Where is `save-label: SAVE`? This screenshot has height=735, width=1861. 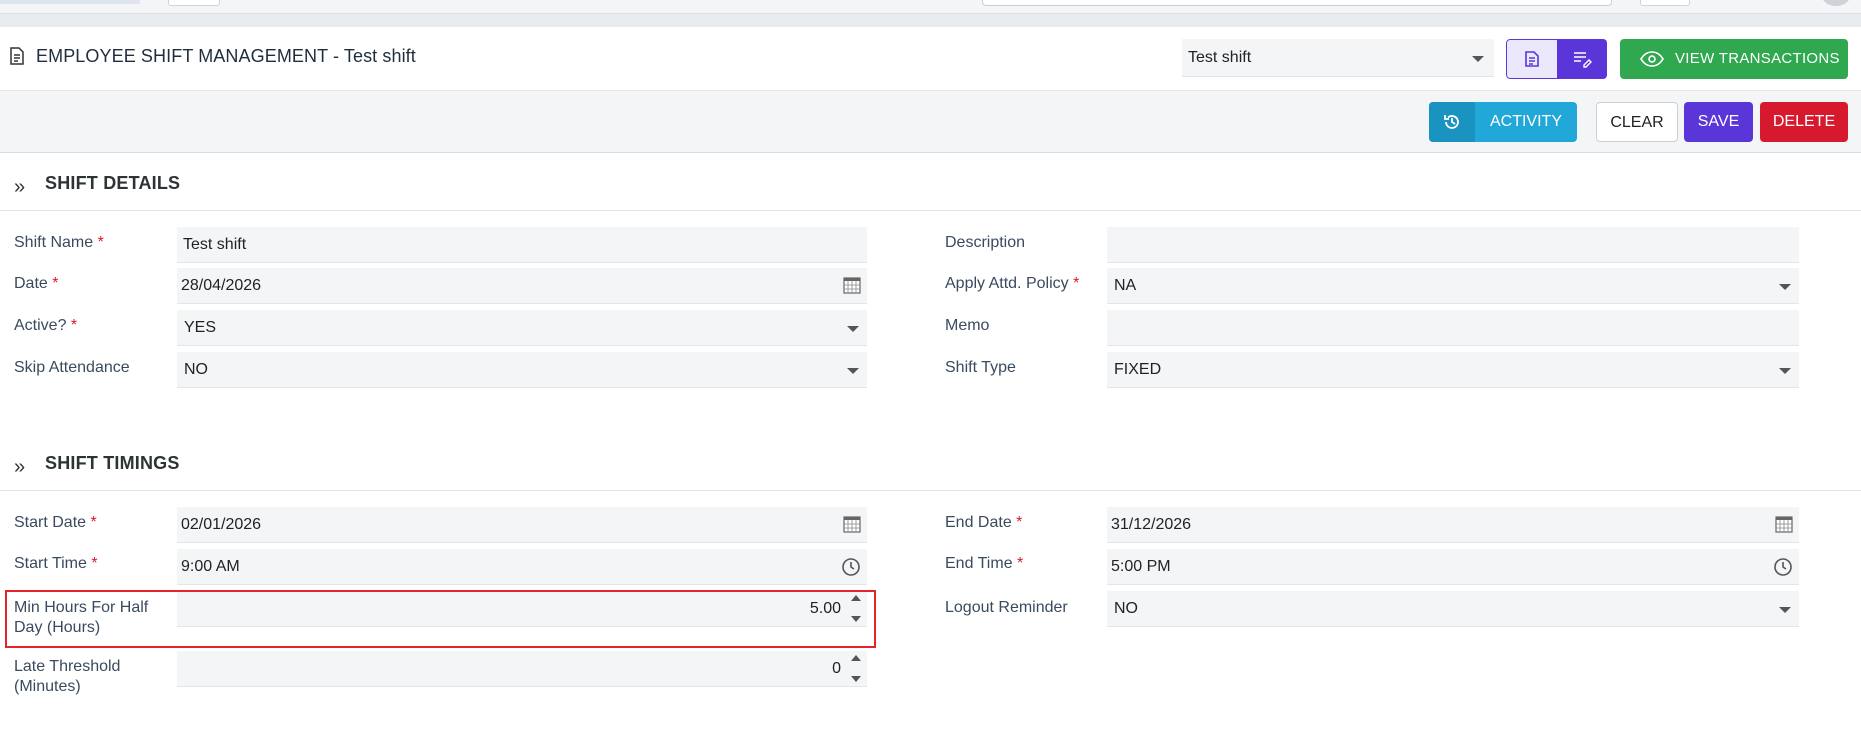 save-label: SAVE is located at coordinates (1718, 121).